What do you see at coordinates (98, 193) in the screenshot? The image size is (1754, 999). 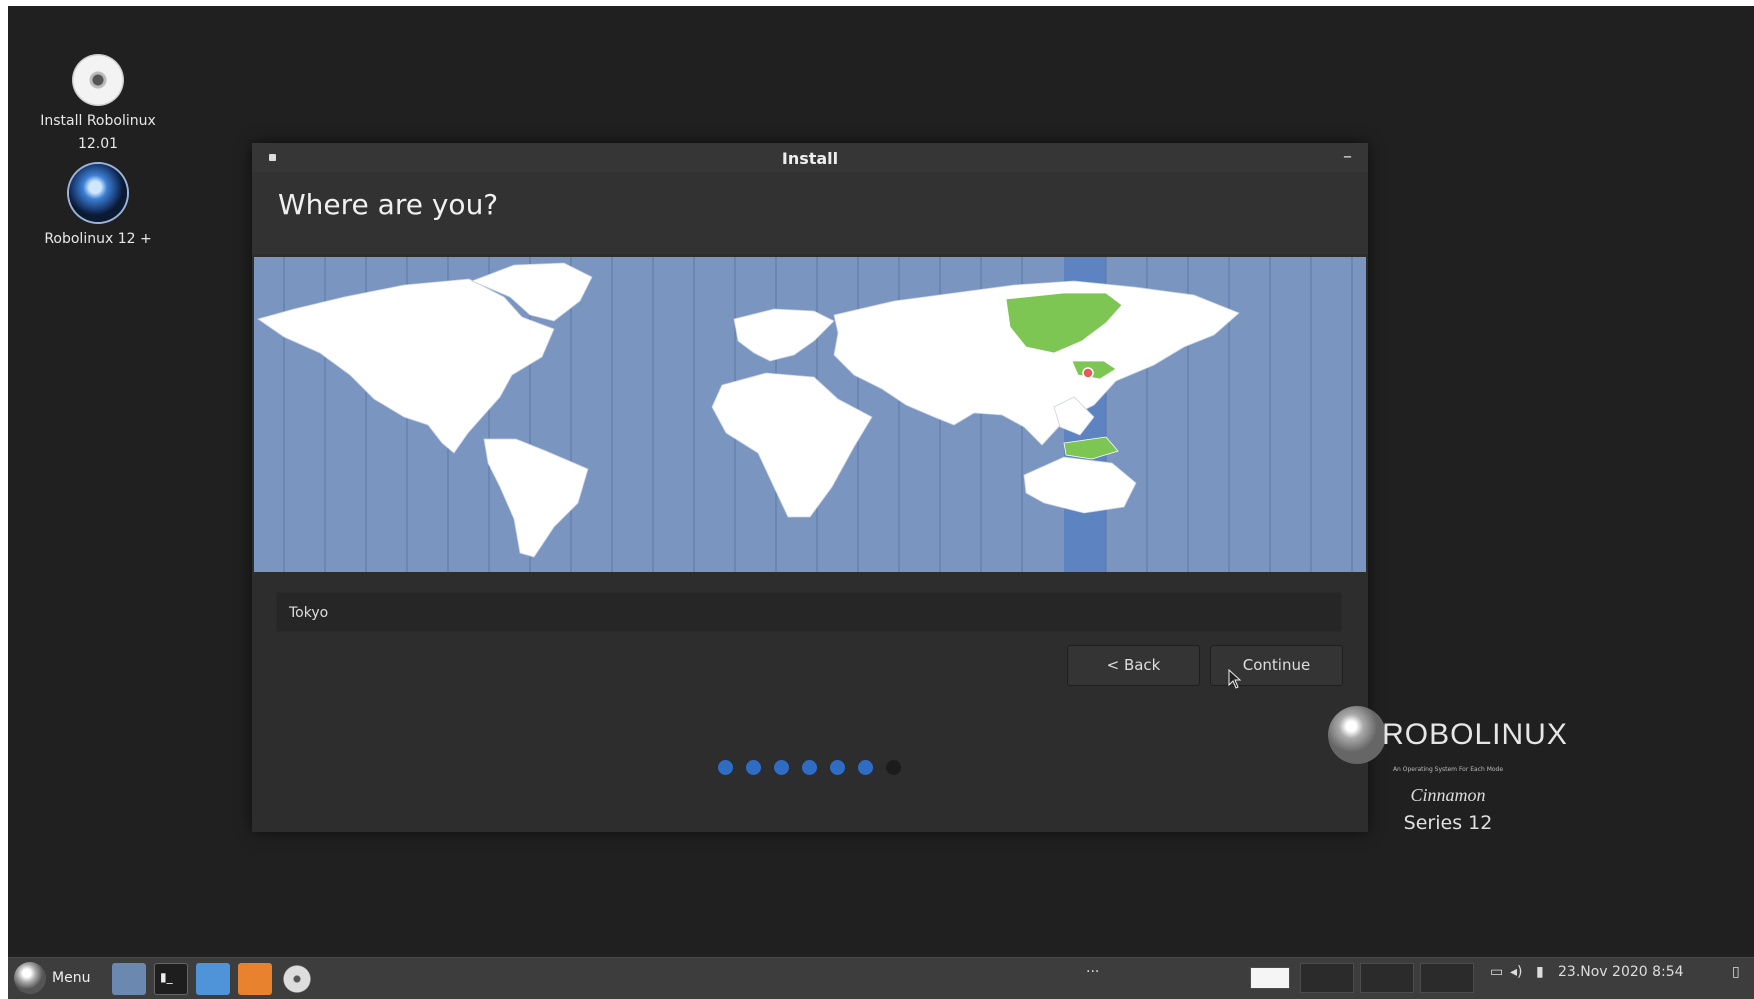 I see `robolinux-icon` at bounding box center [98, 193].